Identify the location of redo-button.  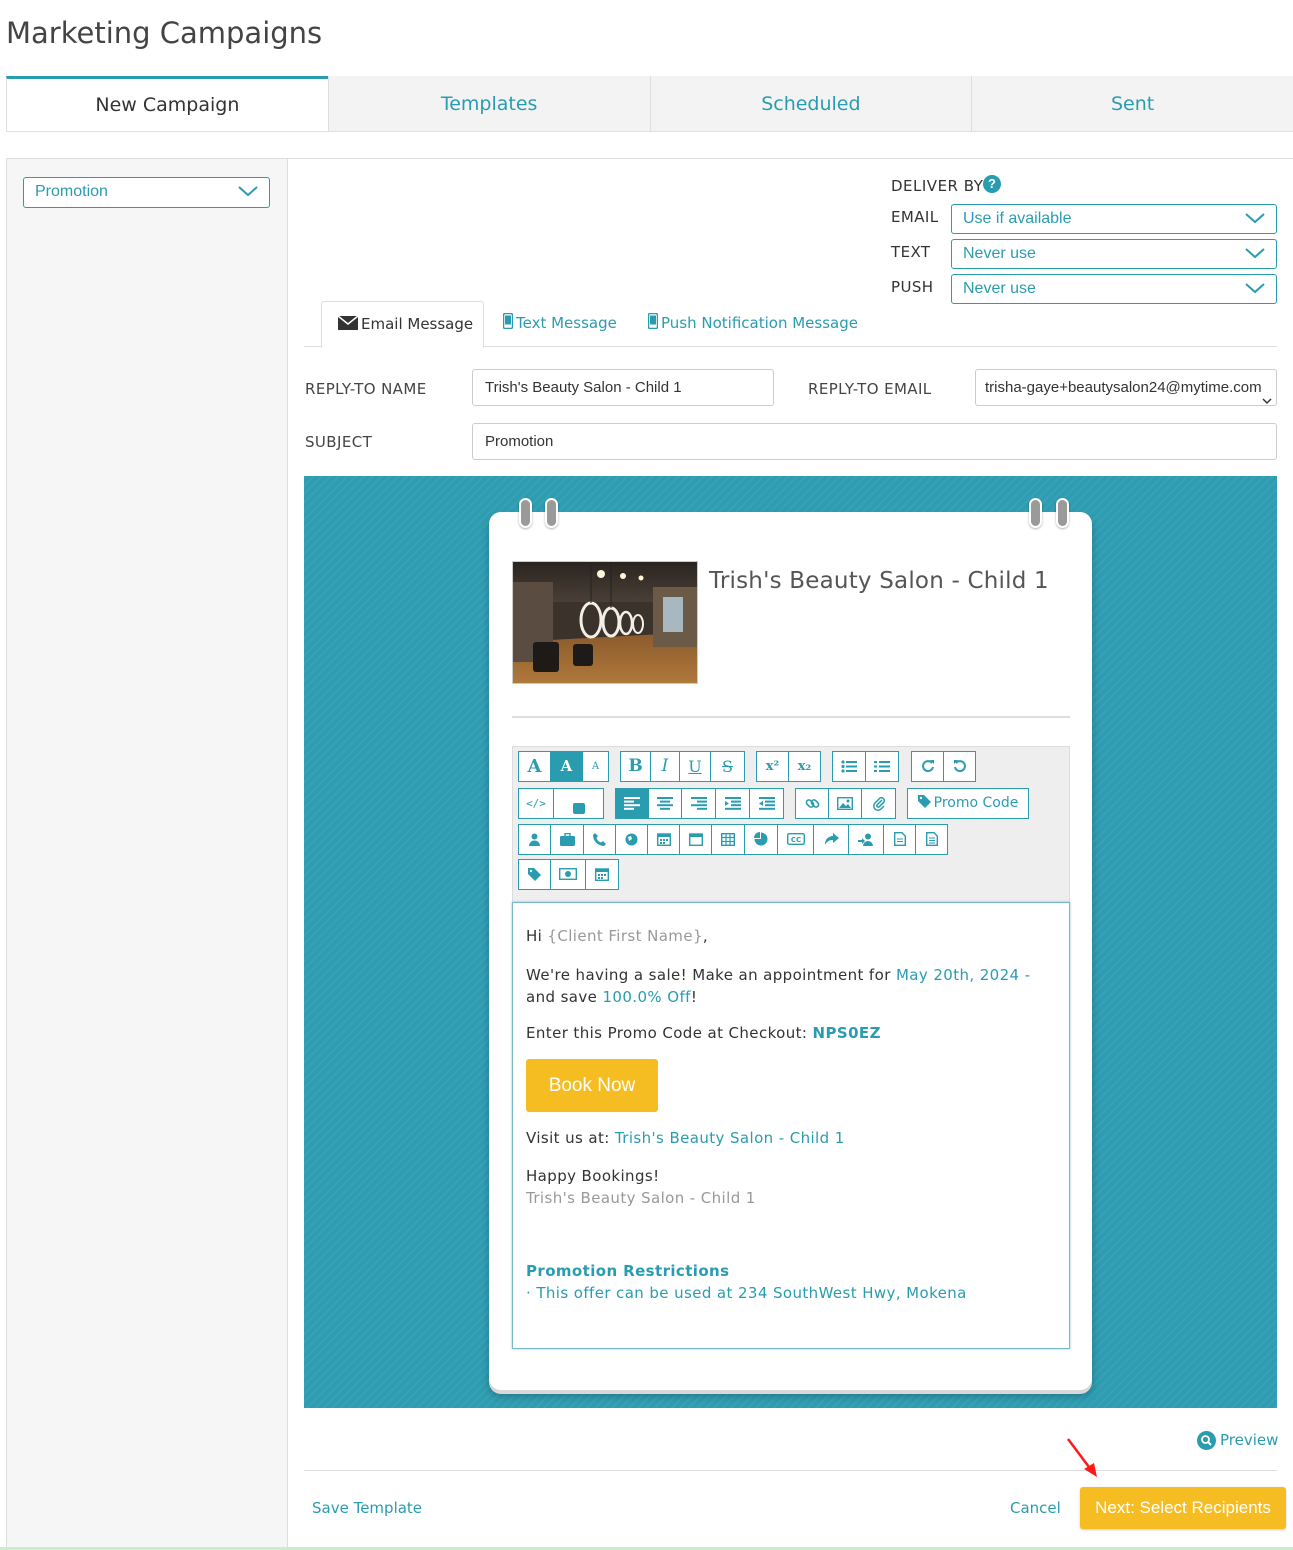
(927, 766).